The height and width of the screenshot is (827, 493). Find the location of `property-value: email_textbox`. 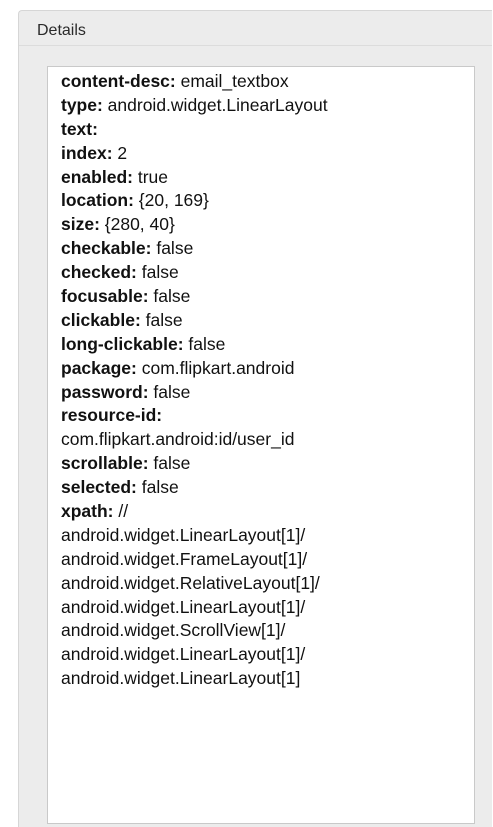

property-value: email_textbox is located at coordinates (232, 81).